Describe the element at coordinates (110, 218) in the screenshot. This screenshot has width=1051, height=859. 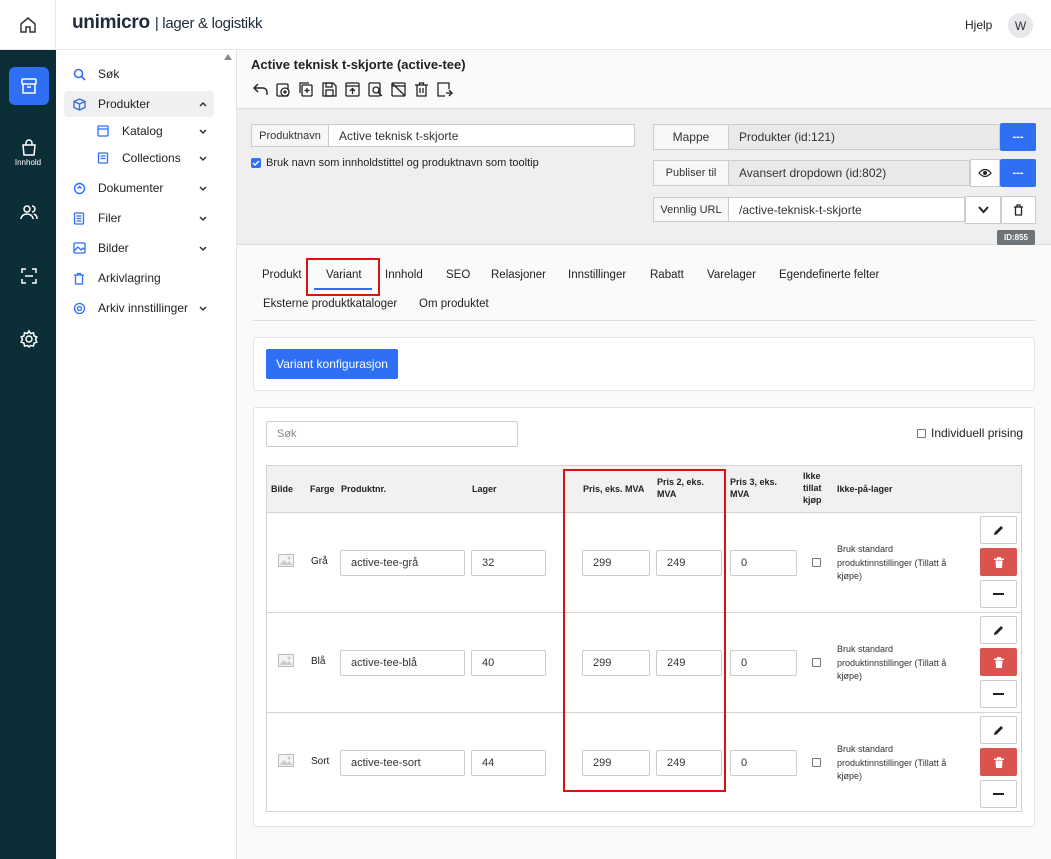
I see `sidebar-item-label: Filer` at that location.